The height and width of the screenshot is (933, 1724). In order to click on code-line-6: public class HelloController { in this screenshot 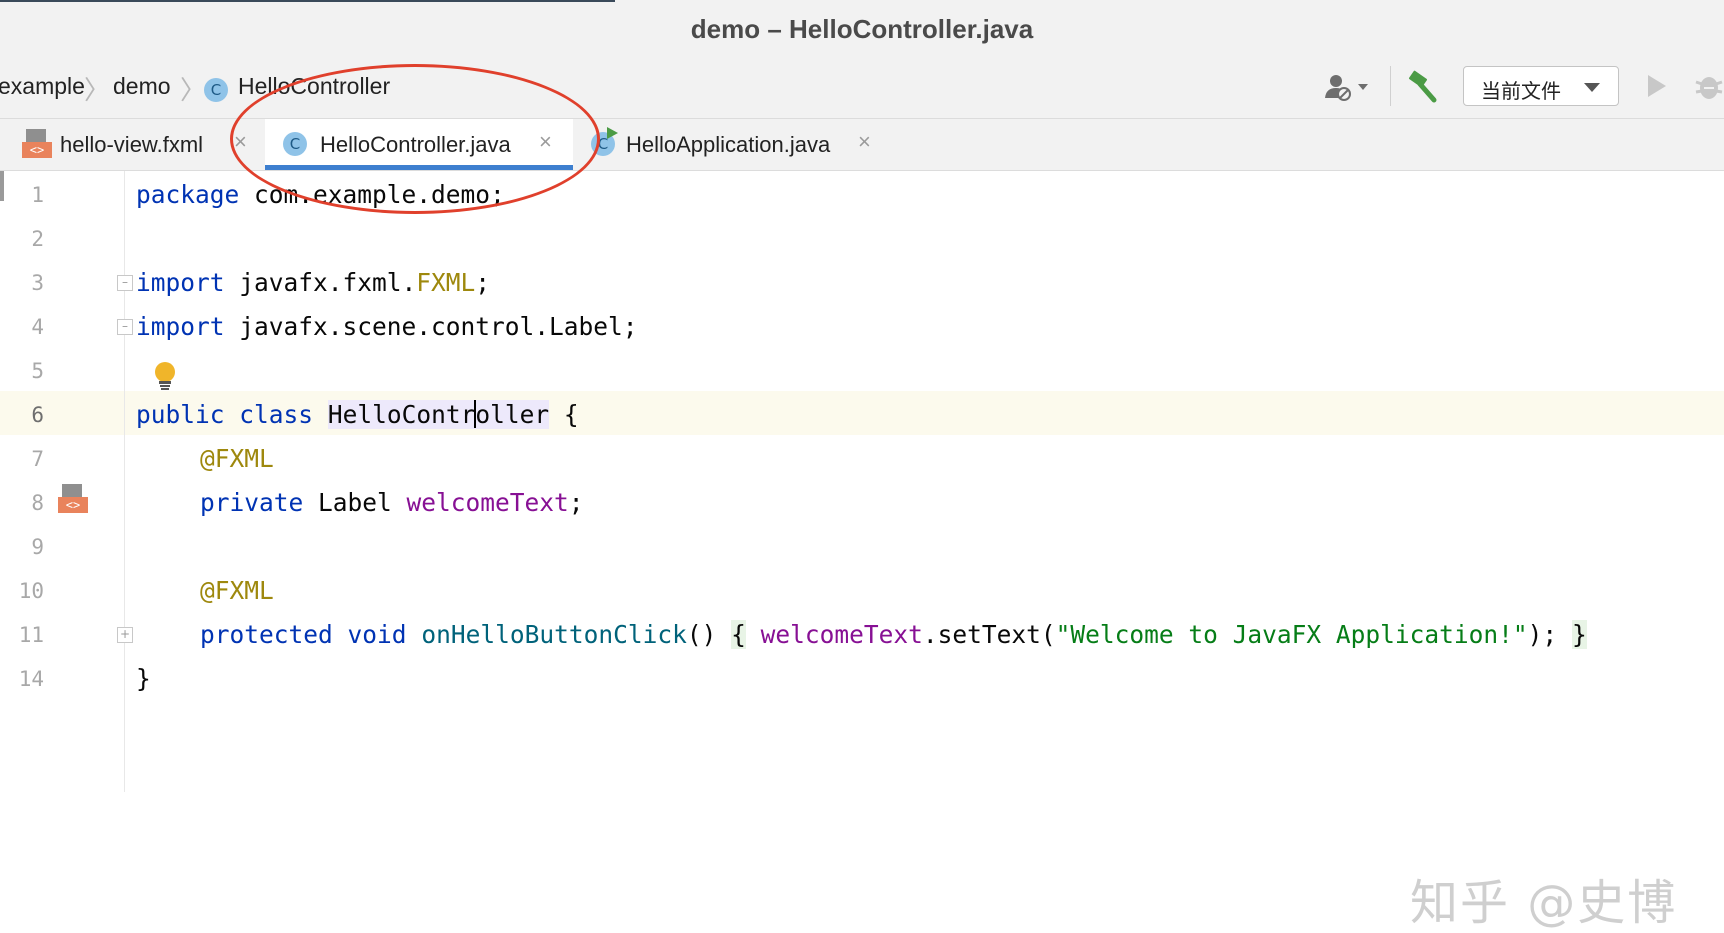, I will do `click(357, 414)`.